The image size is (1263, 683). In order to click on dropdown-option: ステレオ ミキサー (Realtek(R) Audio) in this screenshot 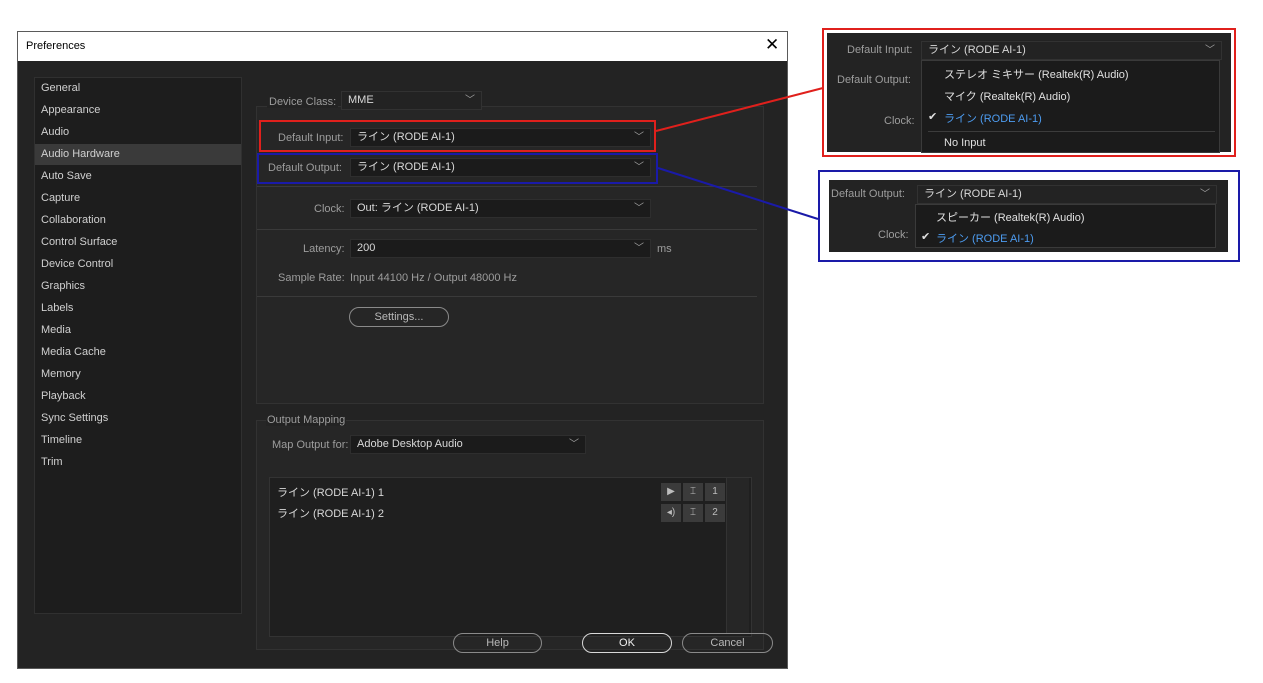, I will do `click(1036, 74)`.